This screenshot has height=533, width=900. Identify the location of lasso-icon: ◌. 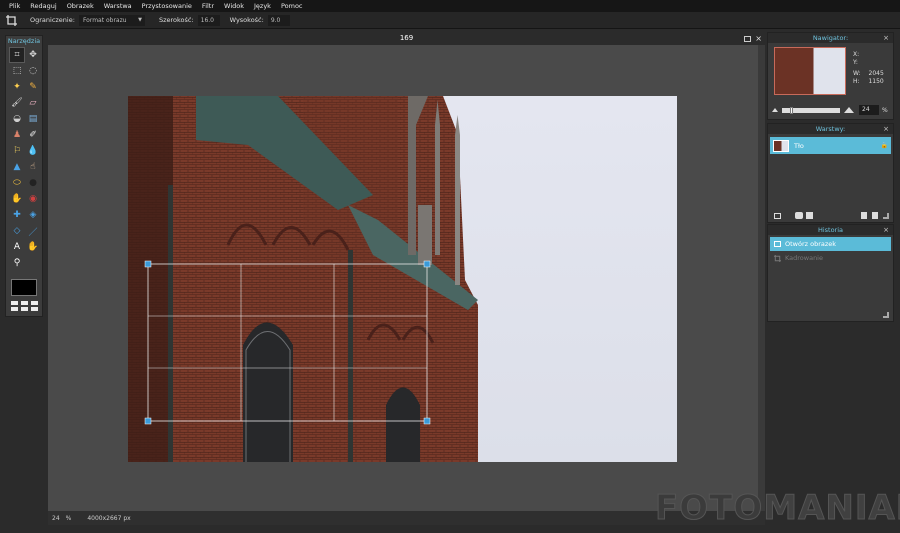
(33, 71).